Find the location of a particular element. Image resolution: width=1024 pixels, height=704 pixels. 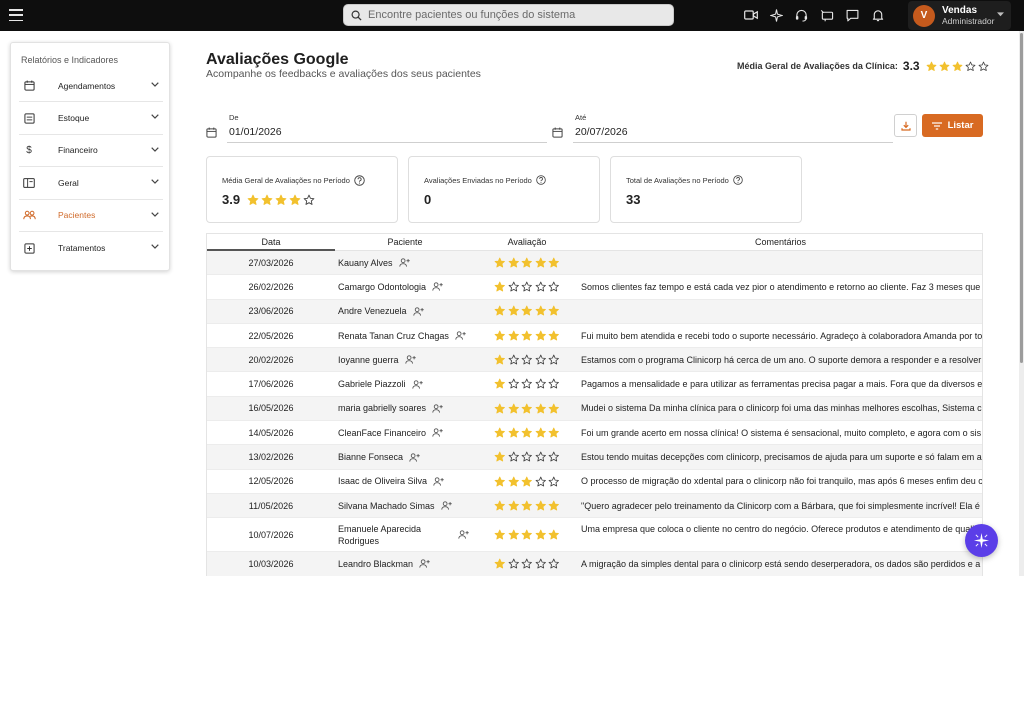

row-date: 23/06/2026 is located at coordinates (271, 311).